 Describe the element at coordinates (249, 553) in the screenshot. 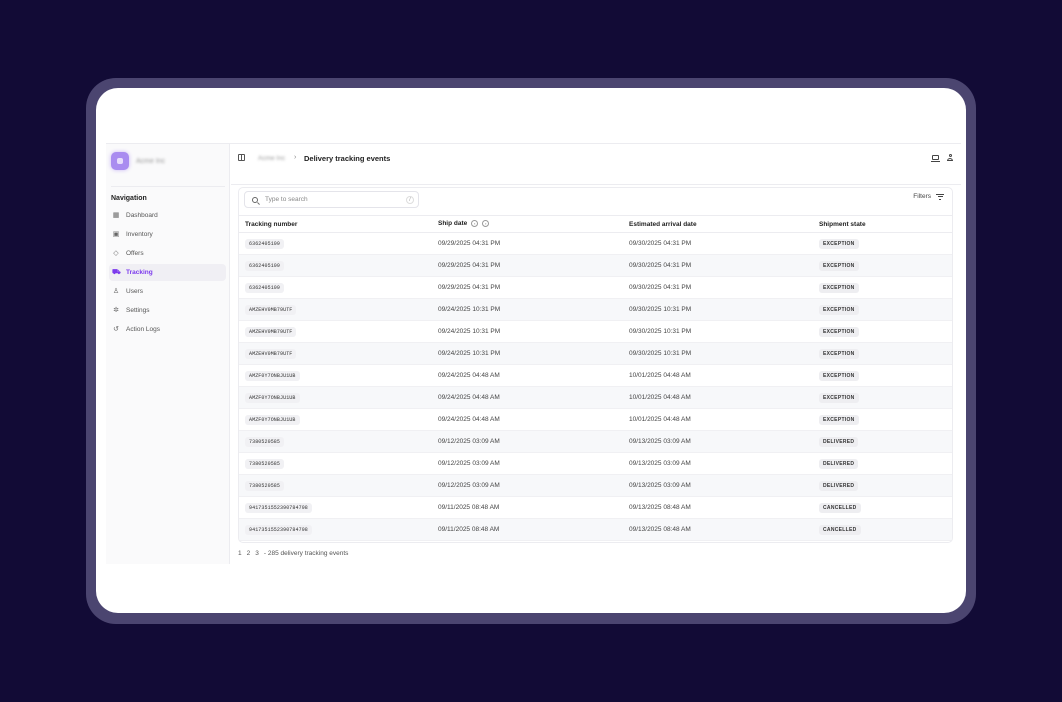

I see `page-link: 2` at that location.